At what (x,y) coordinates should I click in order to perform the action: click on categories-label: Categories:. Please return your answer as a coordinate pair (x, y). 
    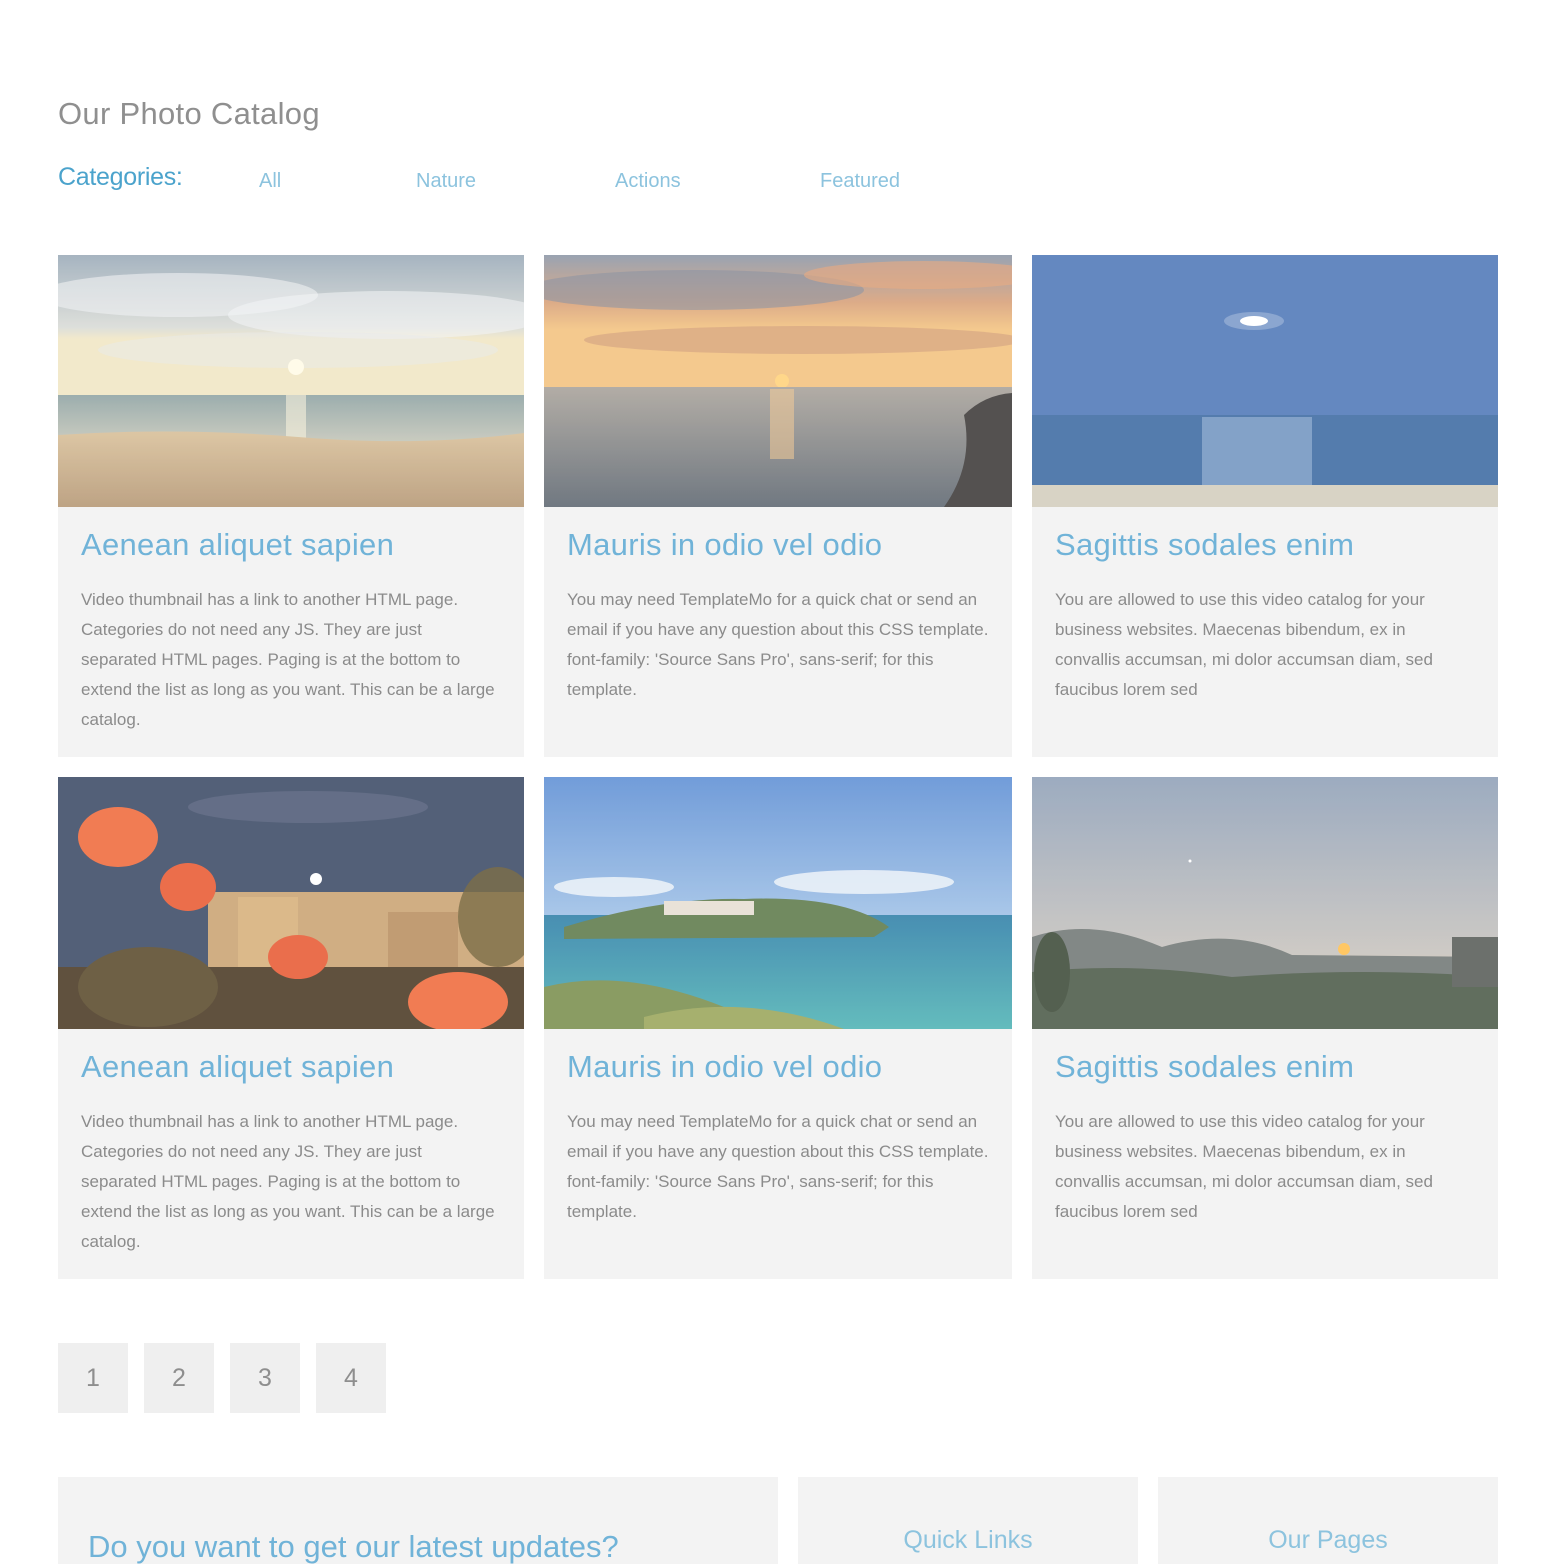
    Looking at the image, I should click on (120, 177).